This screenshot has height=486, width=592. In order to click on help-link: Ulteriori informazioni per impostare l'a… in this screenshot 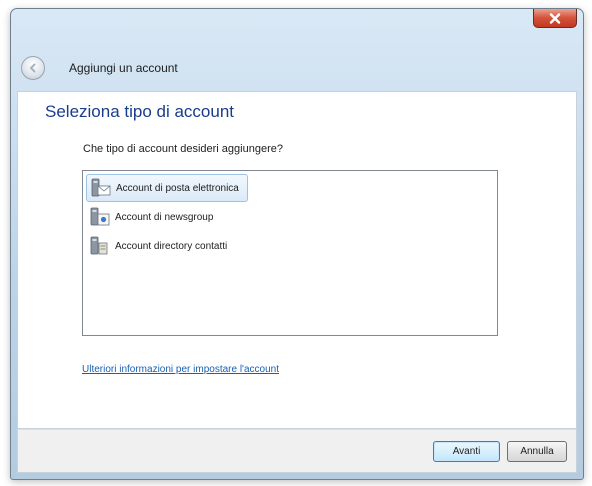, I will do `click(180, 369)`.